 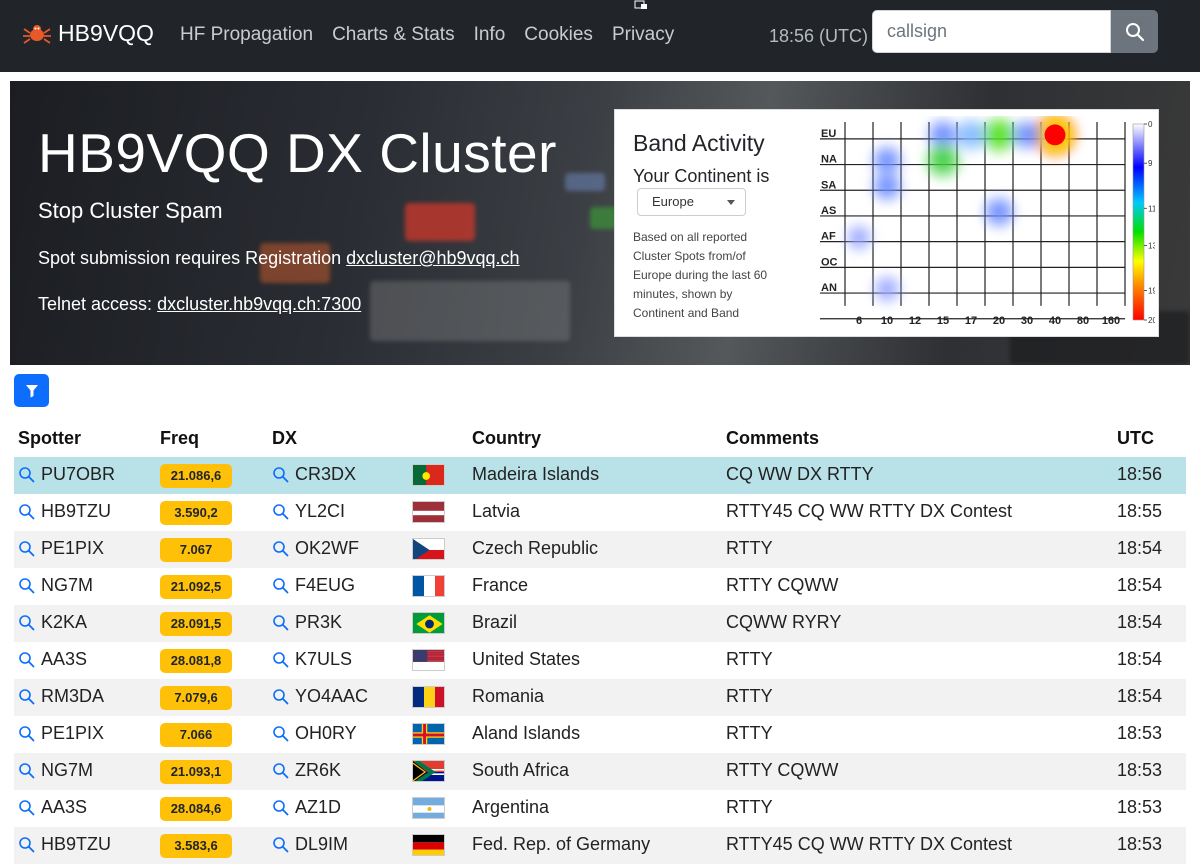 What do you see at coordinates (196, 735) in the screenshot?
I see `freq-badge: 7.066` at bounding box center [196, 735].